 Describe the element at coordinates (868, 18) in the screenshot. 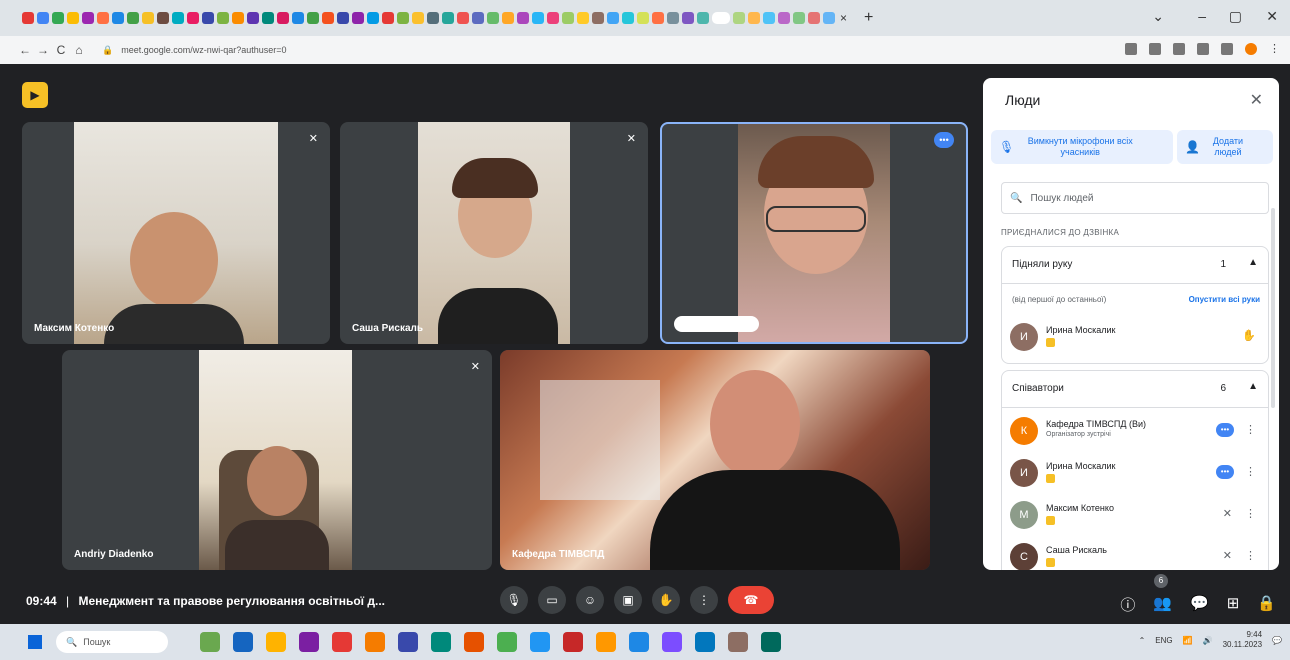

I see `new-tab-button: +` at that location.